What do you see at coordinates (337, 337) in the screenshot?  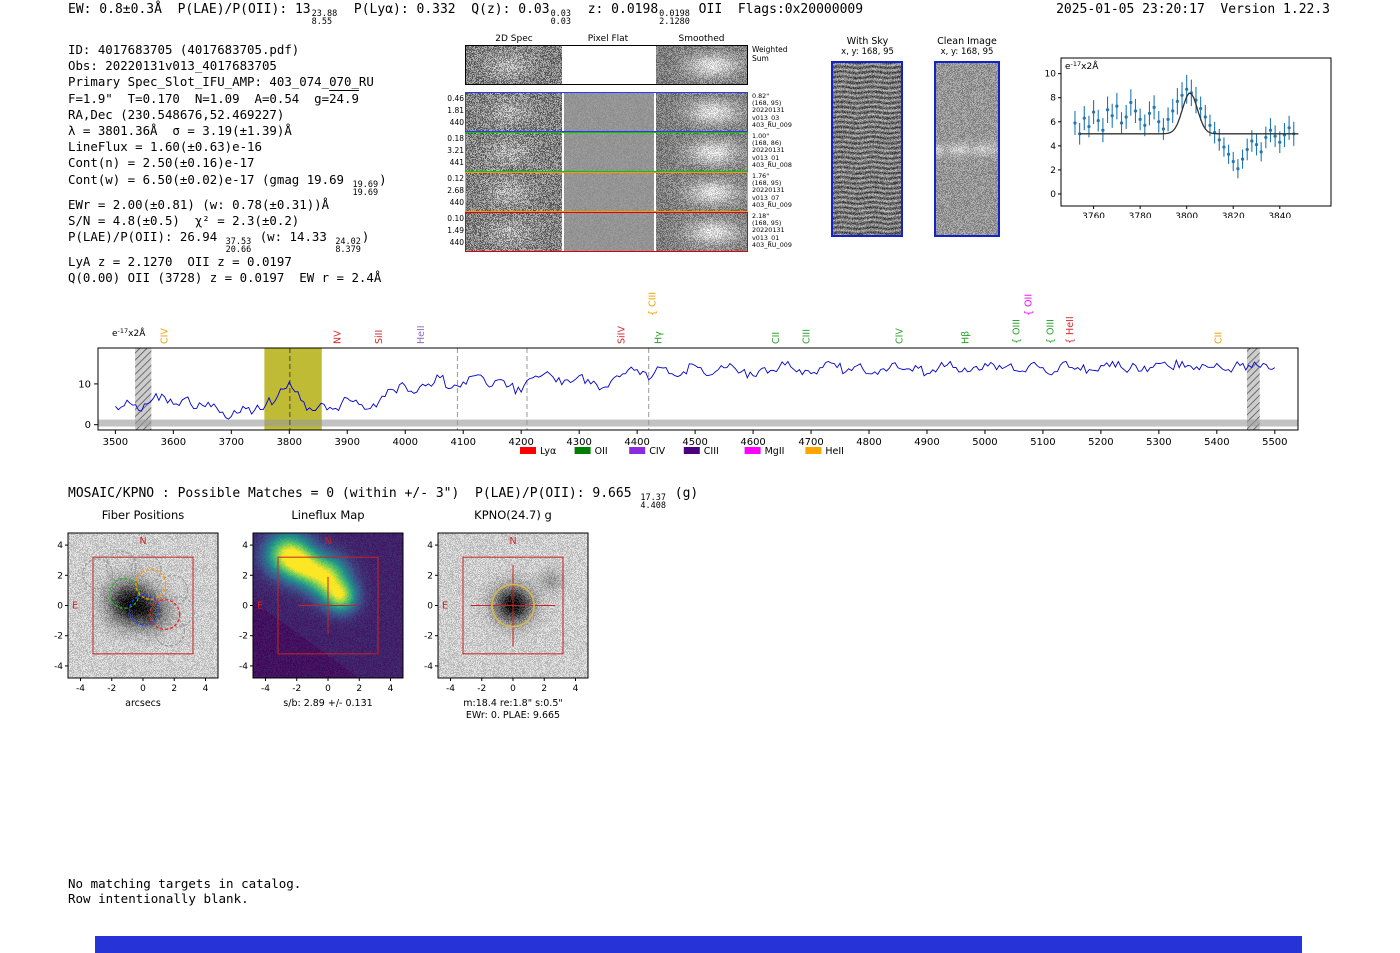 I see `svg-text: NV` at bounding box center [337, 337].